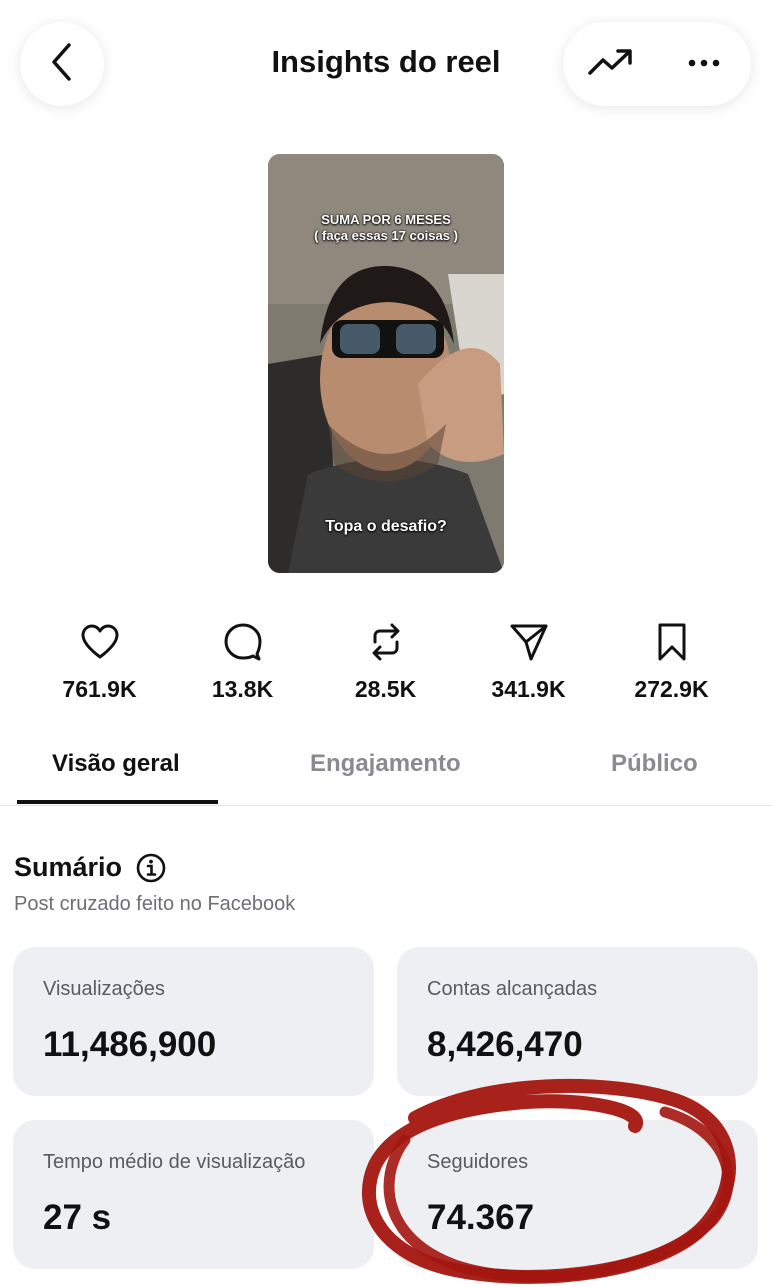 Image resolution: width=772 pixels, height=1287 pixels. I want to click on summary-heading: Sumário, so click(90, 867).